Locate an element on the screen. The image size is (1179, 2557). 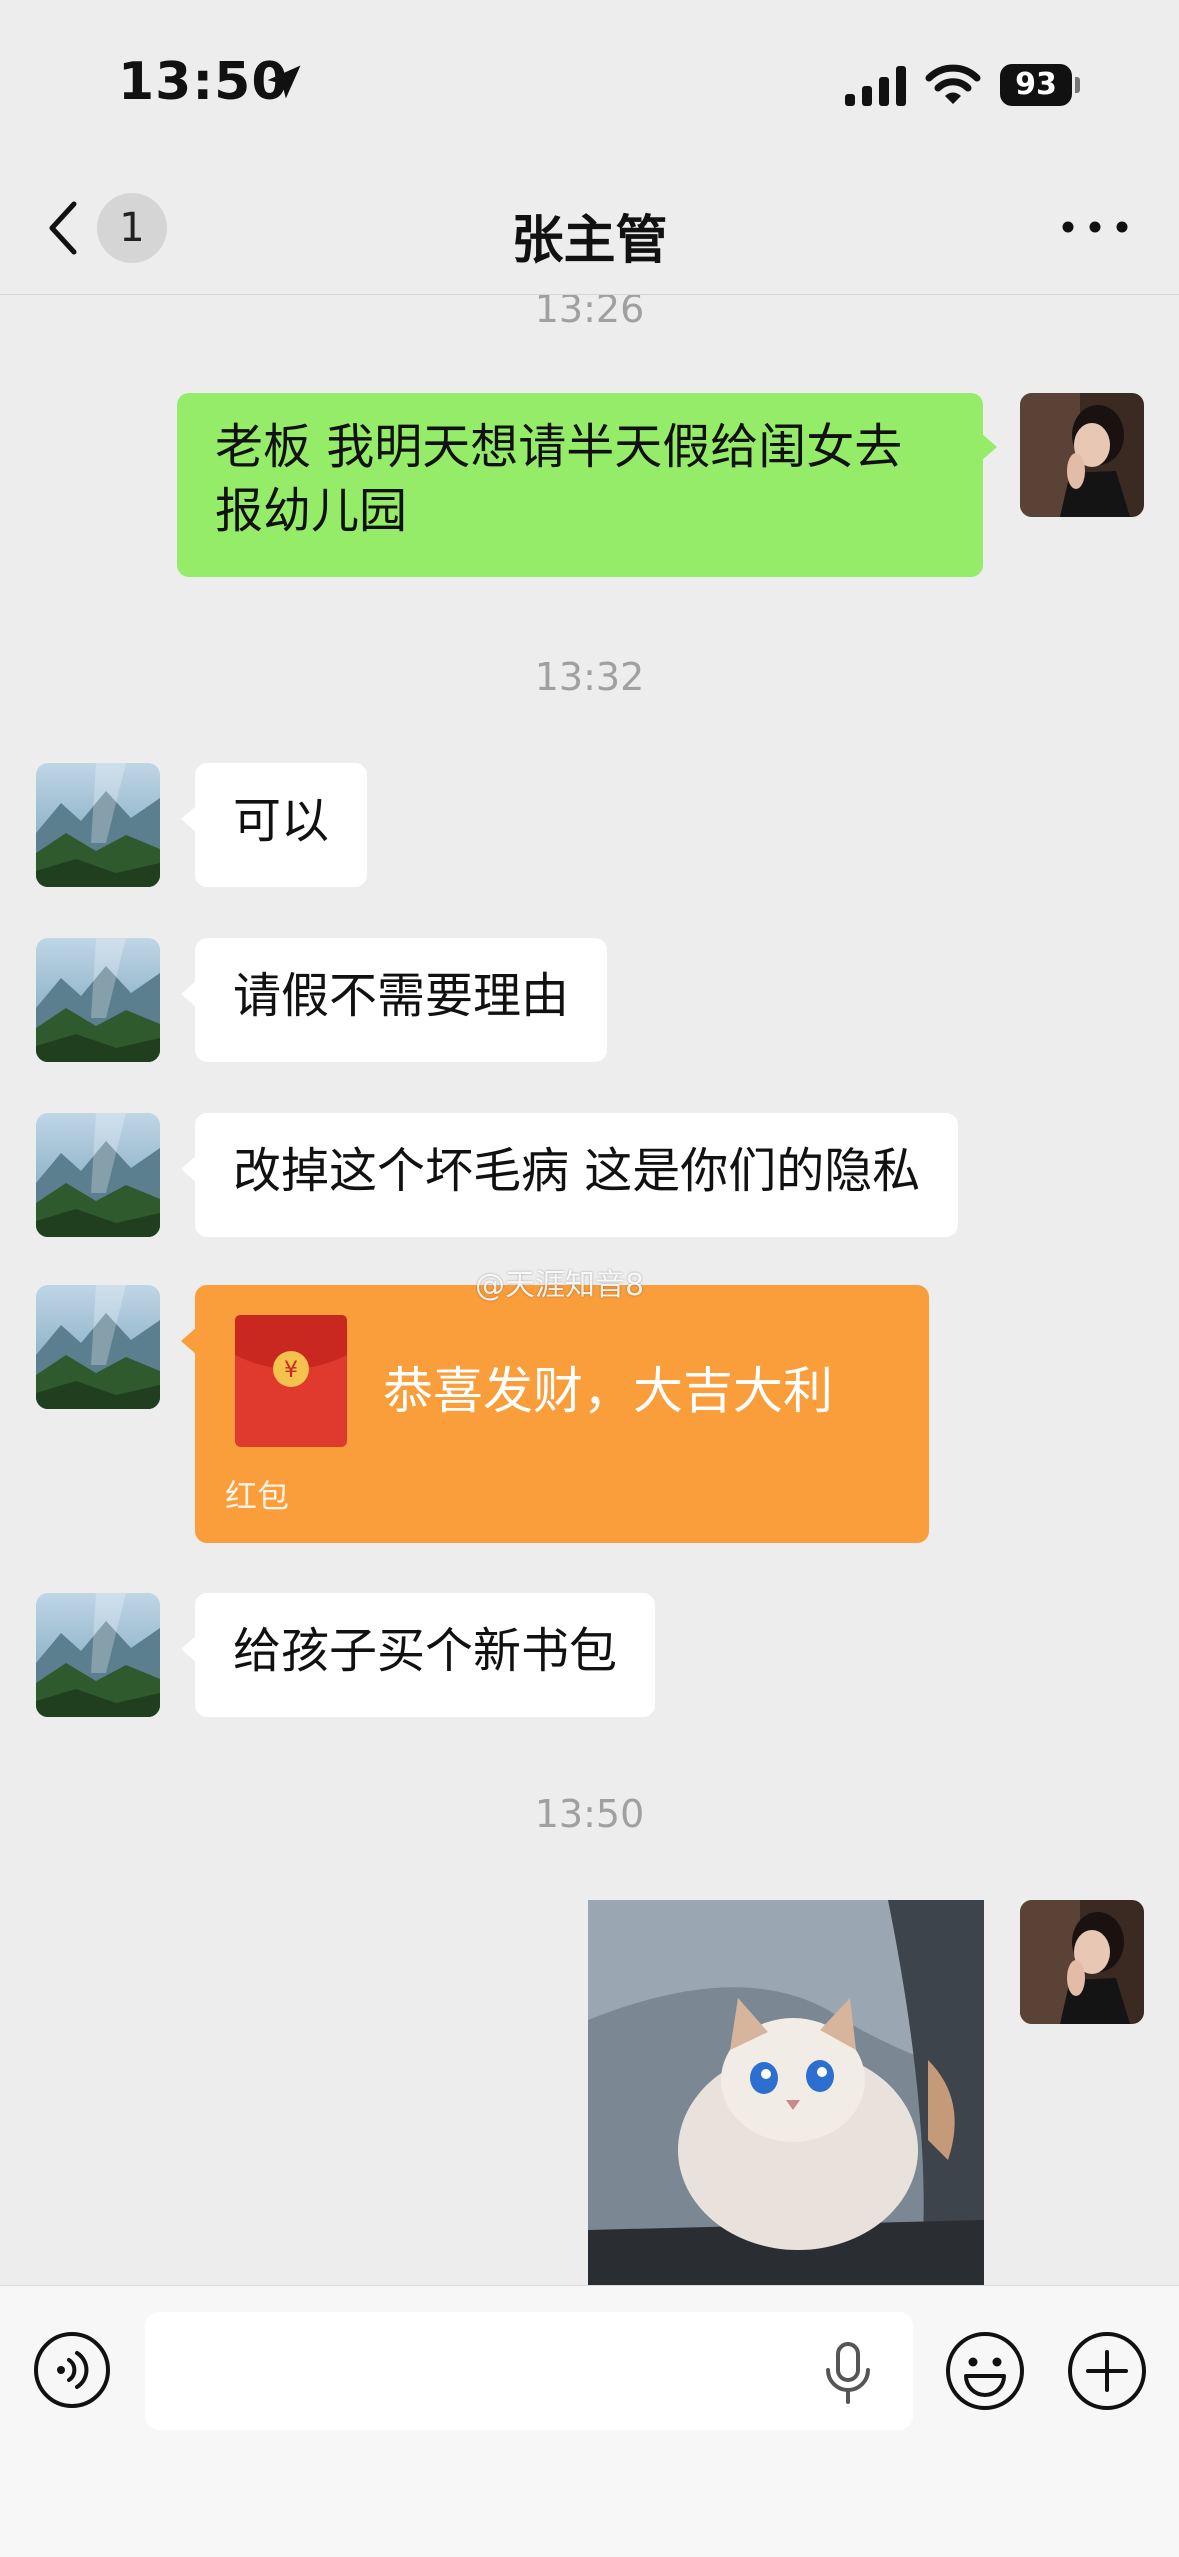
voice-input-icon is located at coordinates (72, 2370).